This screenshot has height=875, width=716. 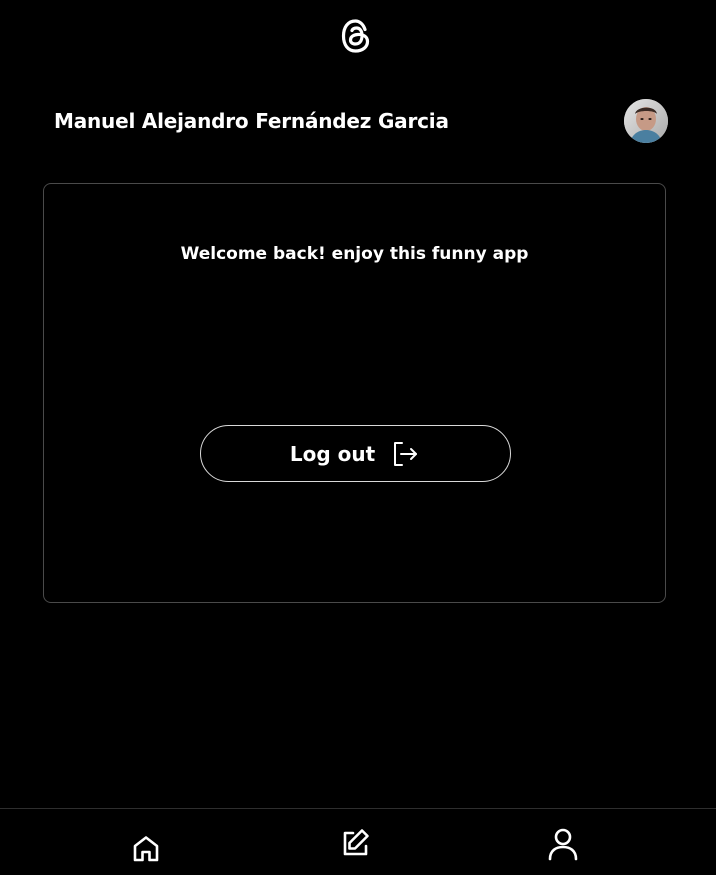 What do you see at coordinates (646, 121) in the screenshot?
I see `avatar` at bounding box center [646, 121].